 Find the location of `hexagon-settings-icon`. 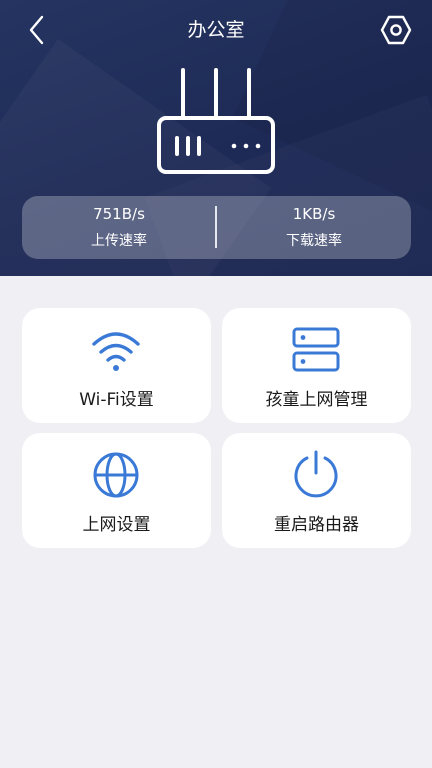

hexagon-settings-icon is located at coordinates (396, 30).